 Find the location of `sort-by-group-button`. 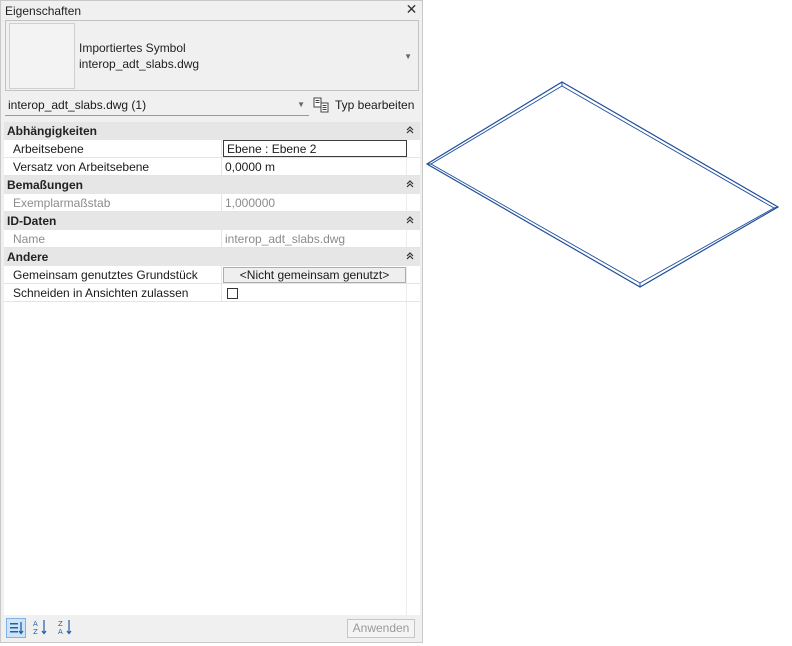

sort-by-group-button is located at coordinates (16, 628).